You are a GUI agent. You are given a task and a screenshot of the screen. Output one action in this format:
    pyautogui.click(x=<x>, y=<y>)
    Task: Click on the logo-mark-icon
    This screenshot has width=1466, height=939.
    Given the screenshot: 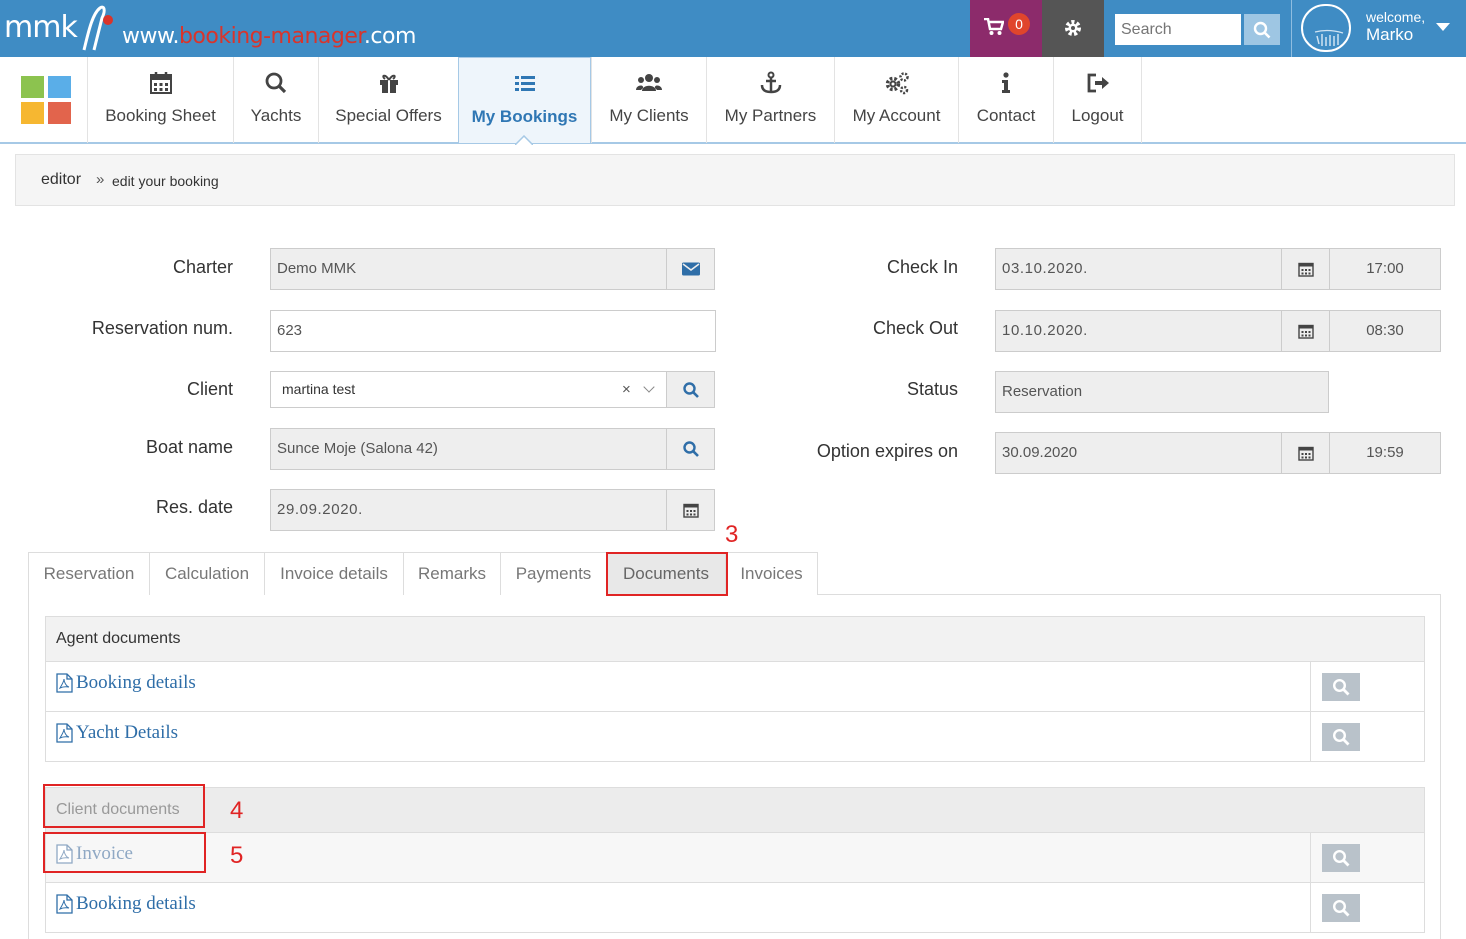 What is the action you would take?
    pyautogui.click(x=97, y=28)
    